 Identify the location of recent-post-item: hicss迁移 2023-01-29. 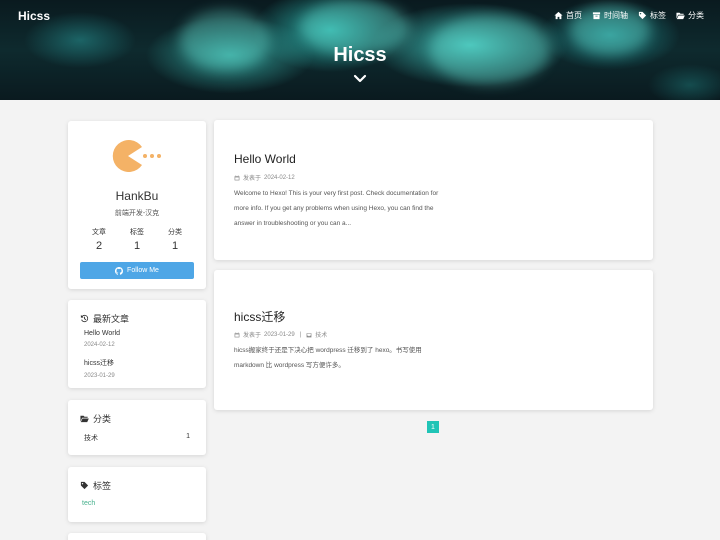
(99, 368).